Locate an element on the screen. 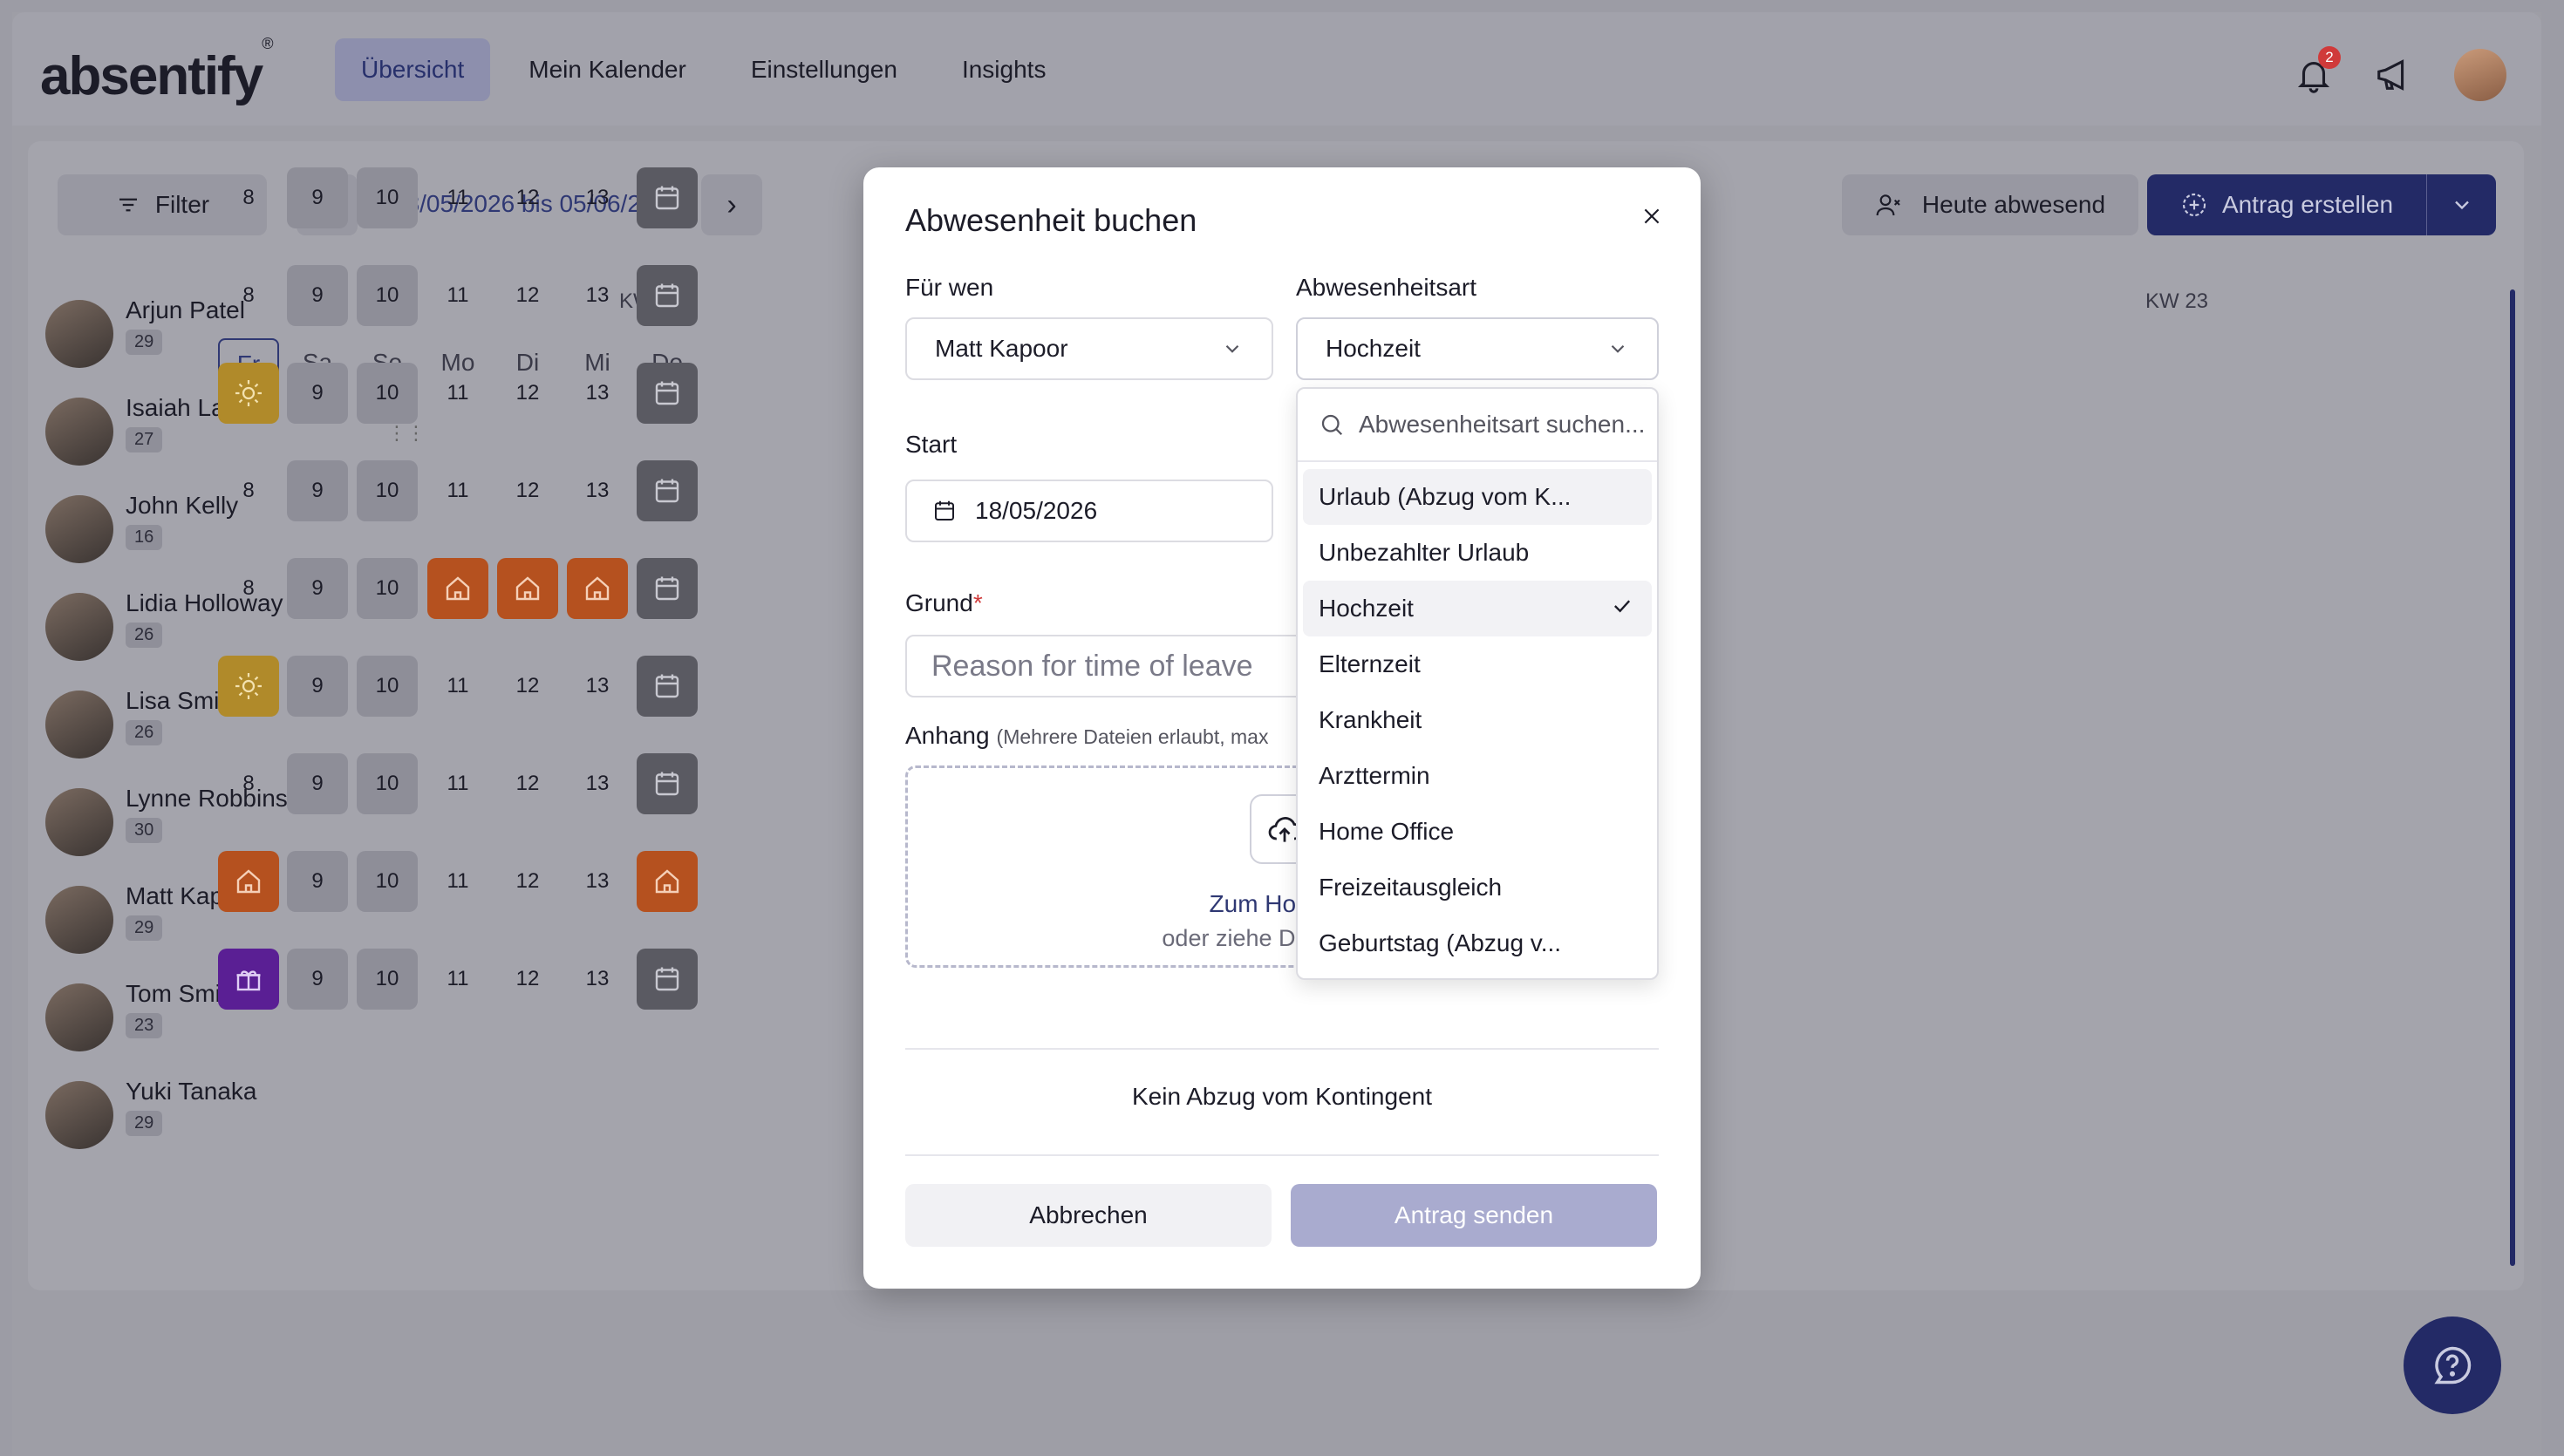  close-icon is located at coordinates (1651, 216).